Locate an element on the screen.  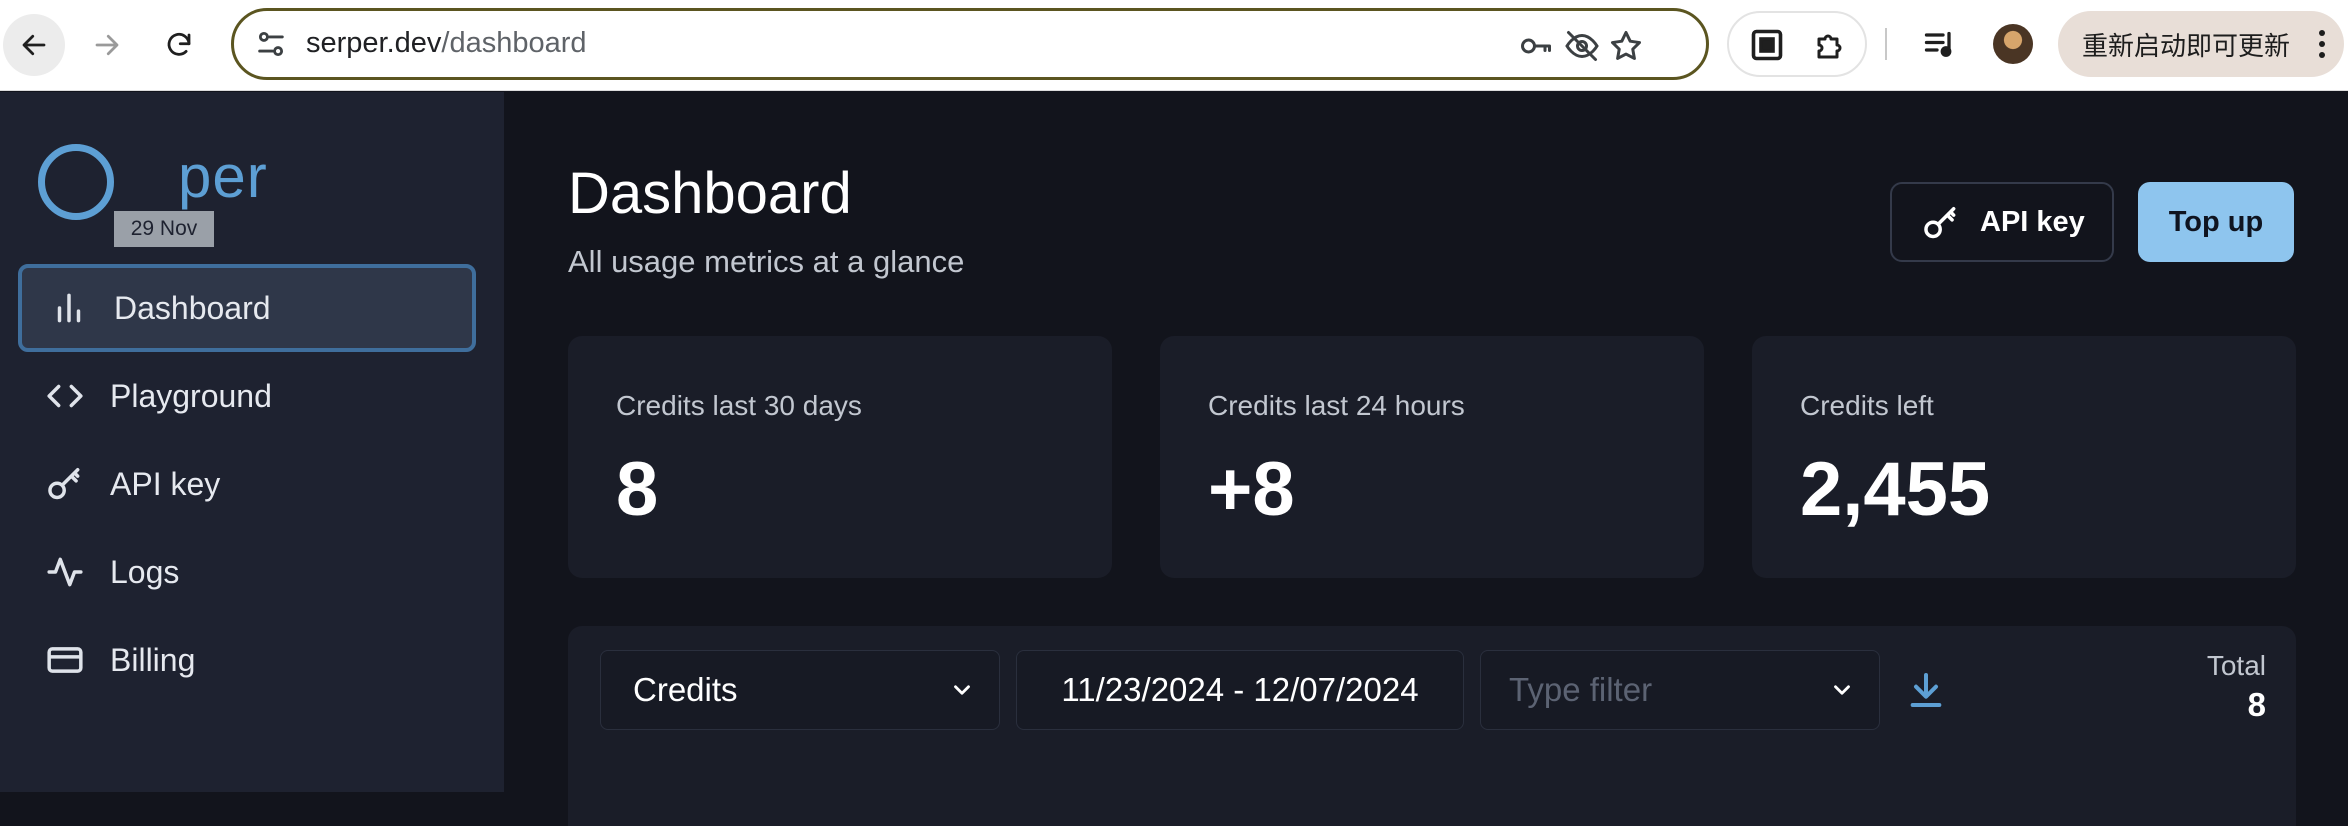
top-up-button-label: Top up is located at coordinates (2216, 221).